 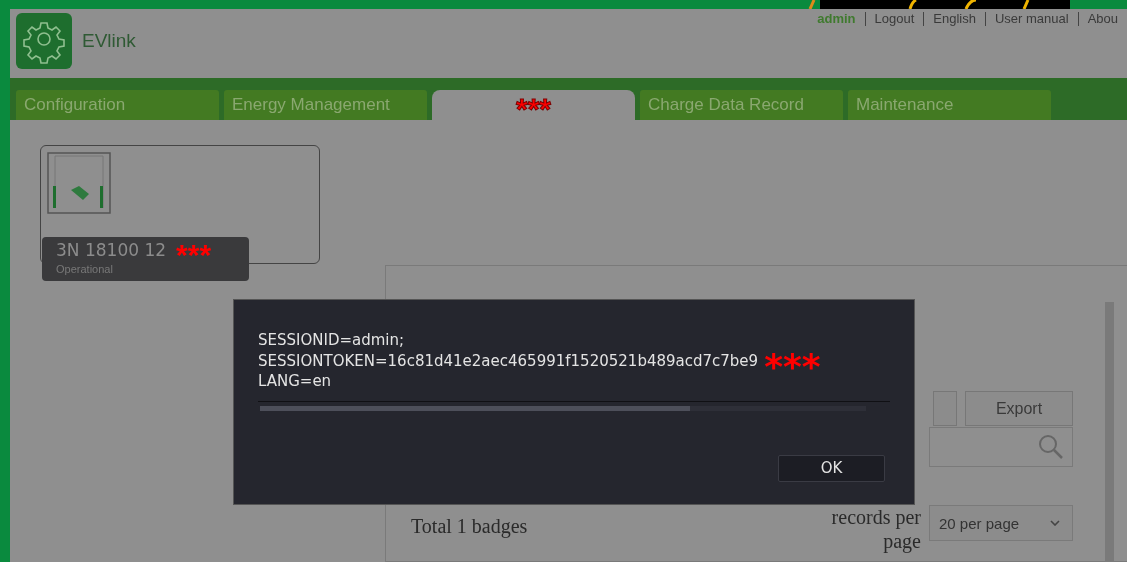 I want to click on chevron-down-icon, so click(x=1055, y=523).